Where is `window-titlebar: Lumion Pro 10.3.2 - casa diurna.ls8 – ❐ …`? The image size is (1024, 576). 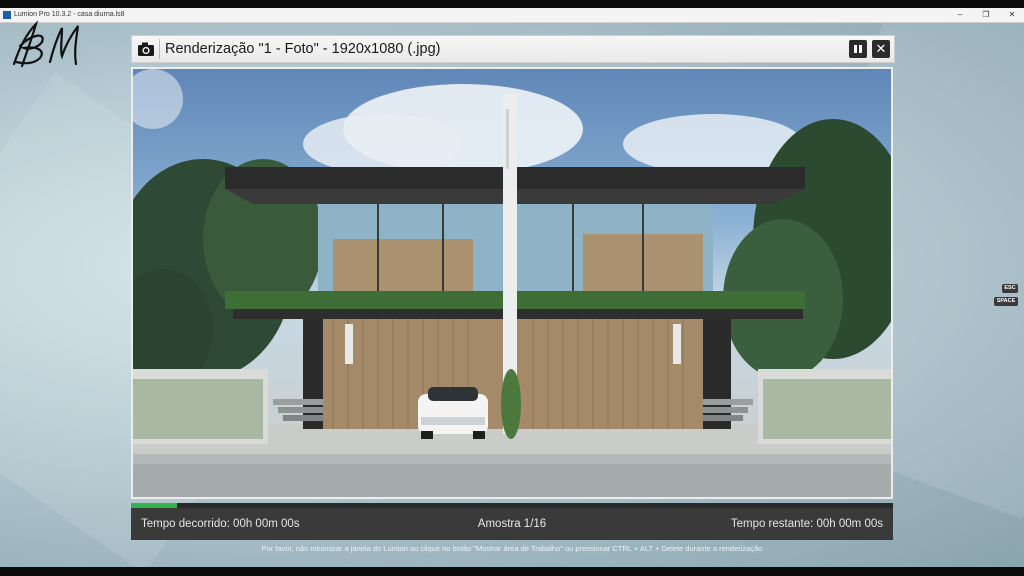
window-titlebar: Lumion Pro 10.3.2 - casa diurna.ls8 – ❐ … is located at coordinates (512, 15).